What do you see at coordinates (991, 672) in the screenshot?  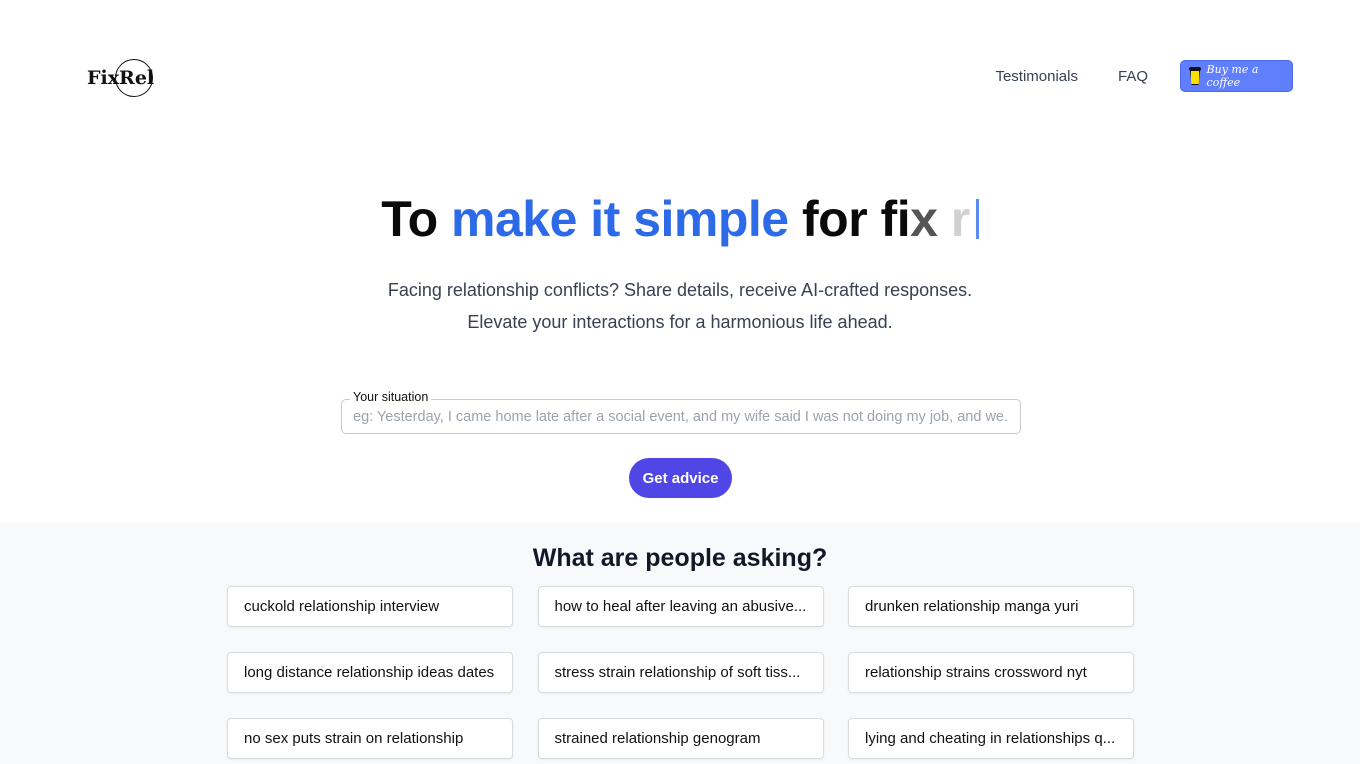 I see `question-card: relationship strains crossword nyt` at bounding box center [991, 672].